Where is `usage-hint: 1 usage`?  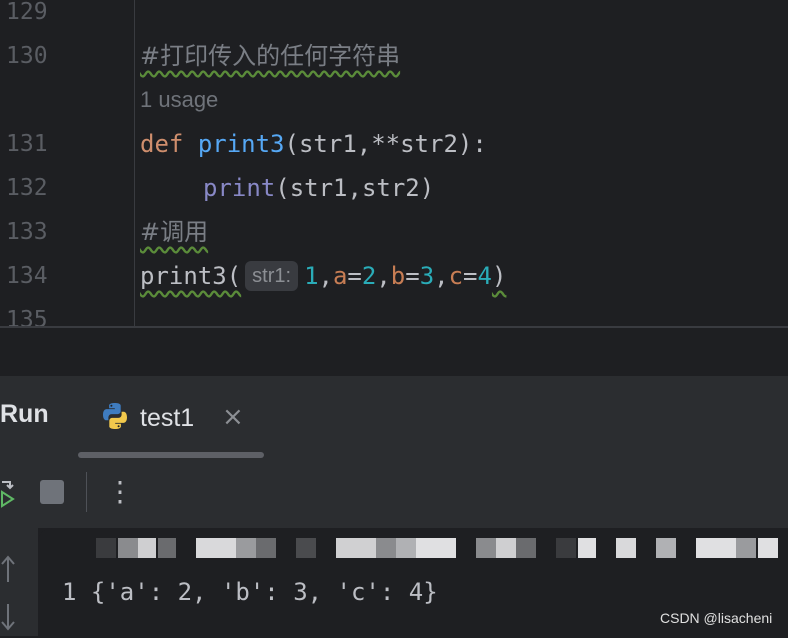
usage-hint: 1 usage is located at coordinates (179, 100).